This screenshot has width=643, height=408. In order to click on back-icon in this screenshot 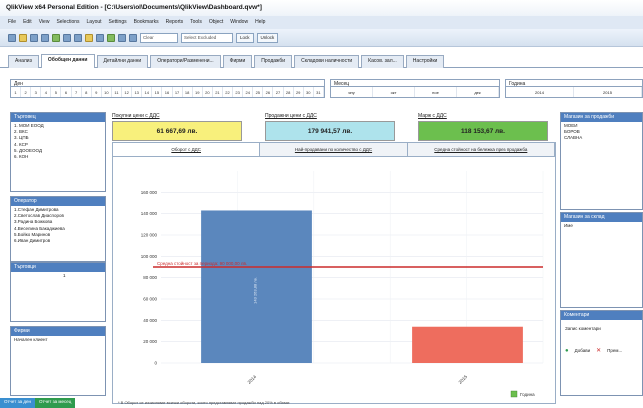, I will do `click(89, 37)`.